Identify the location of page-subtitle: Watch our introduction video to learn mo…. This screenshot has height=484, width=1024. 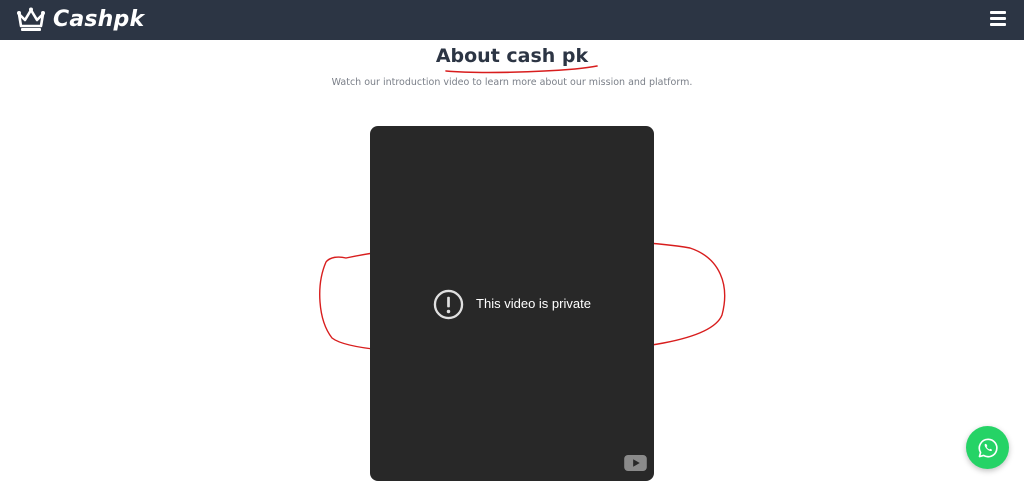
(512, 82).